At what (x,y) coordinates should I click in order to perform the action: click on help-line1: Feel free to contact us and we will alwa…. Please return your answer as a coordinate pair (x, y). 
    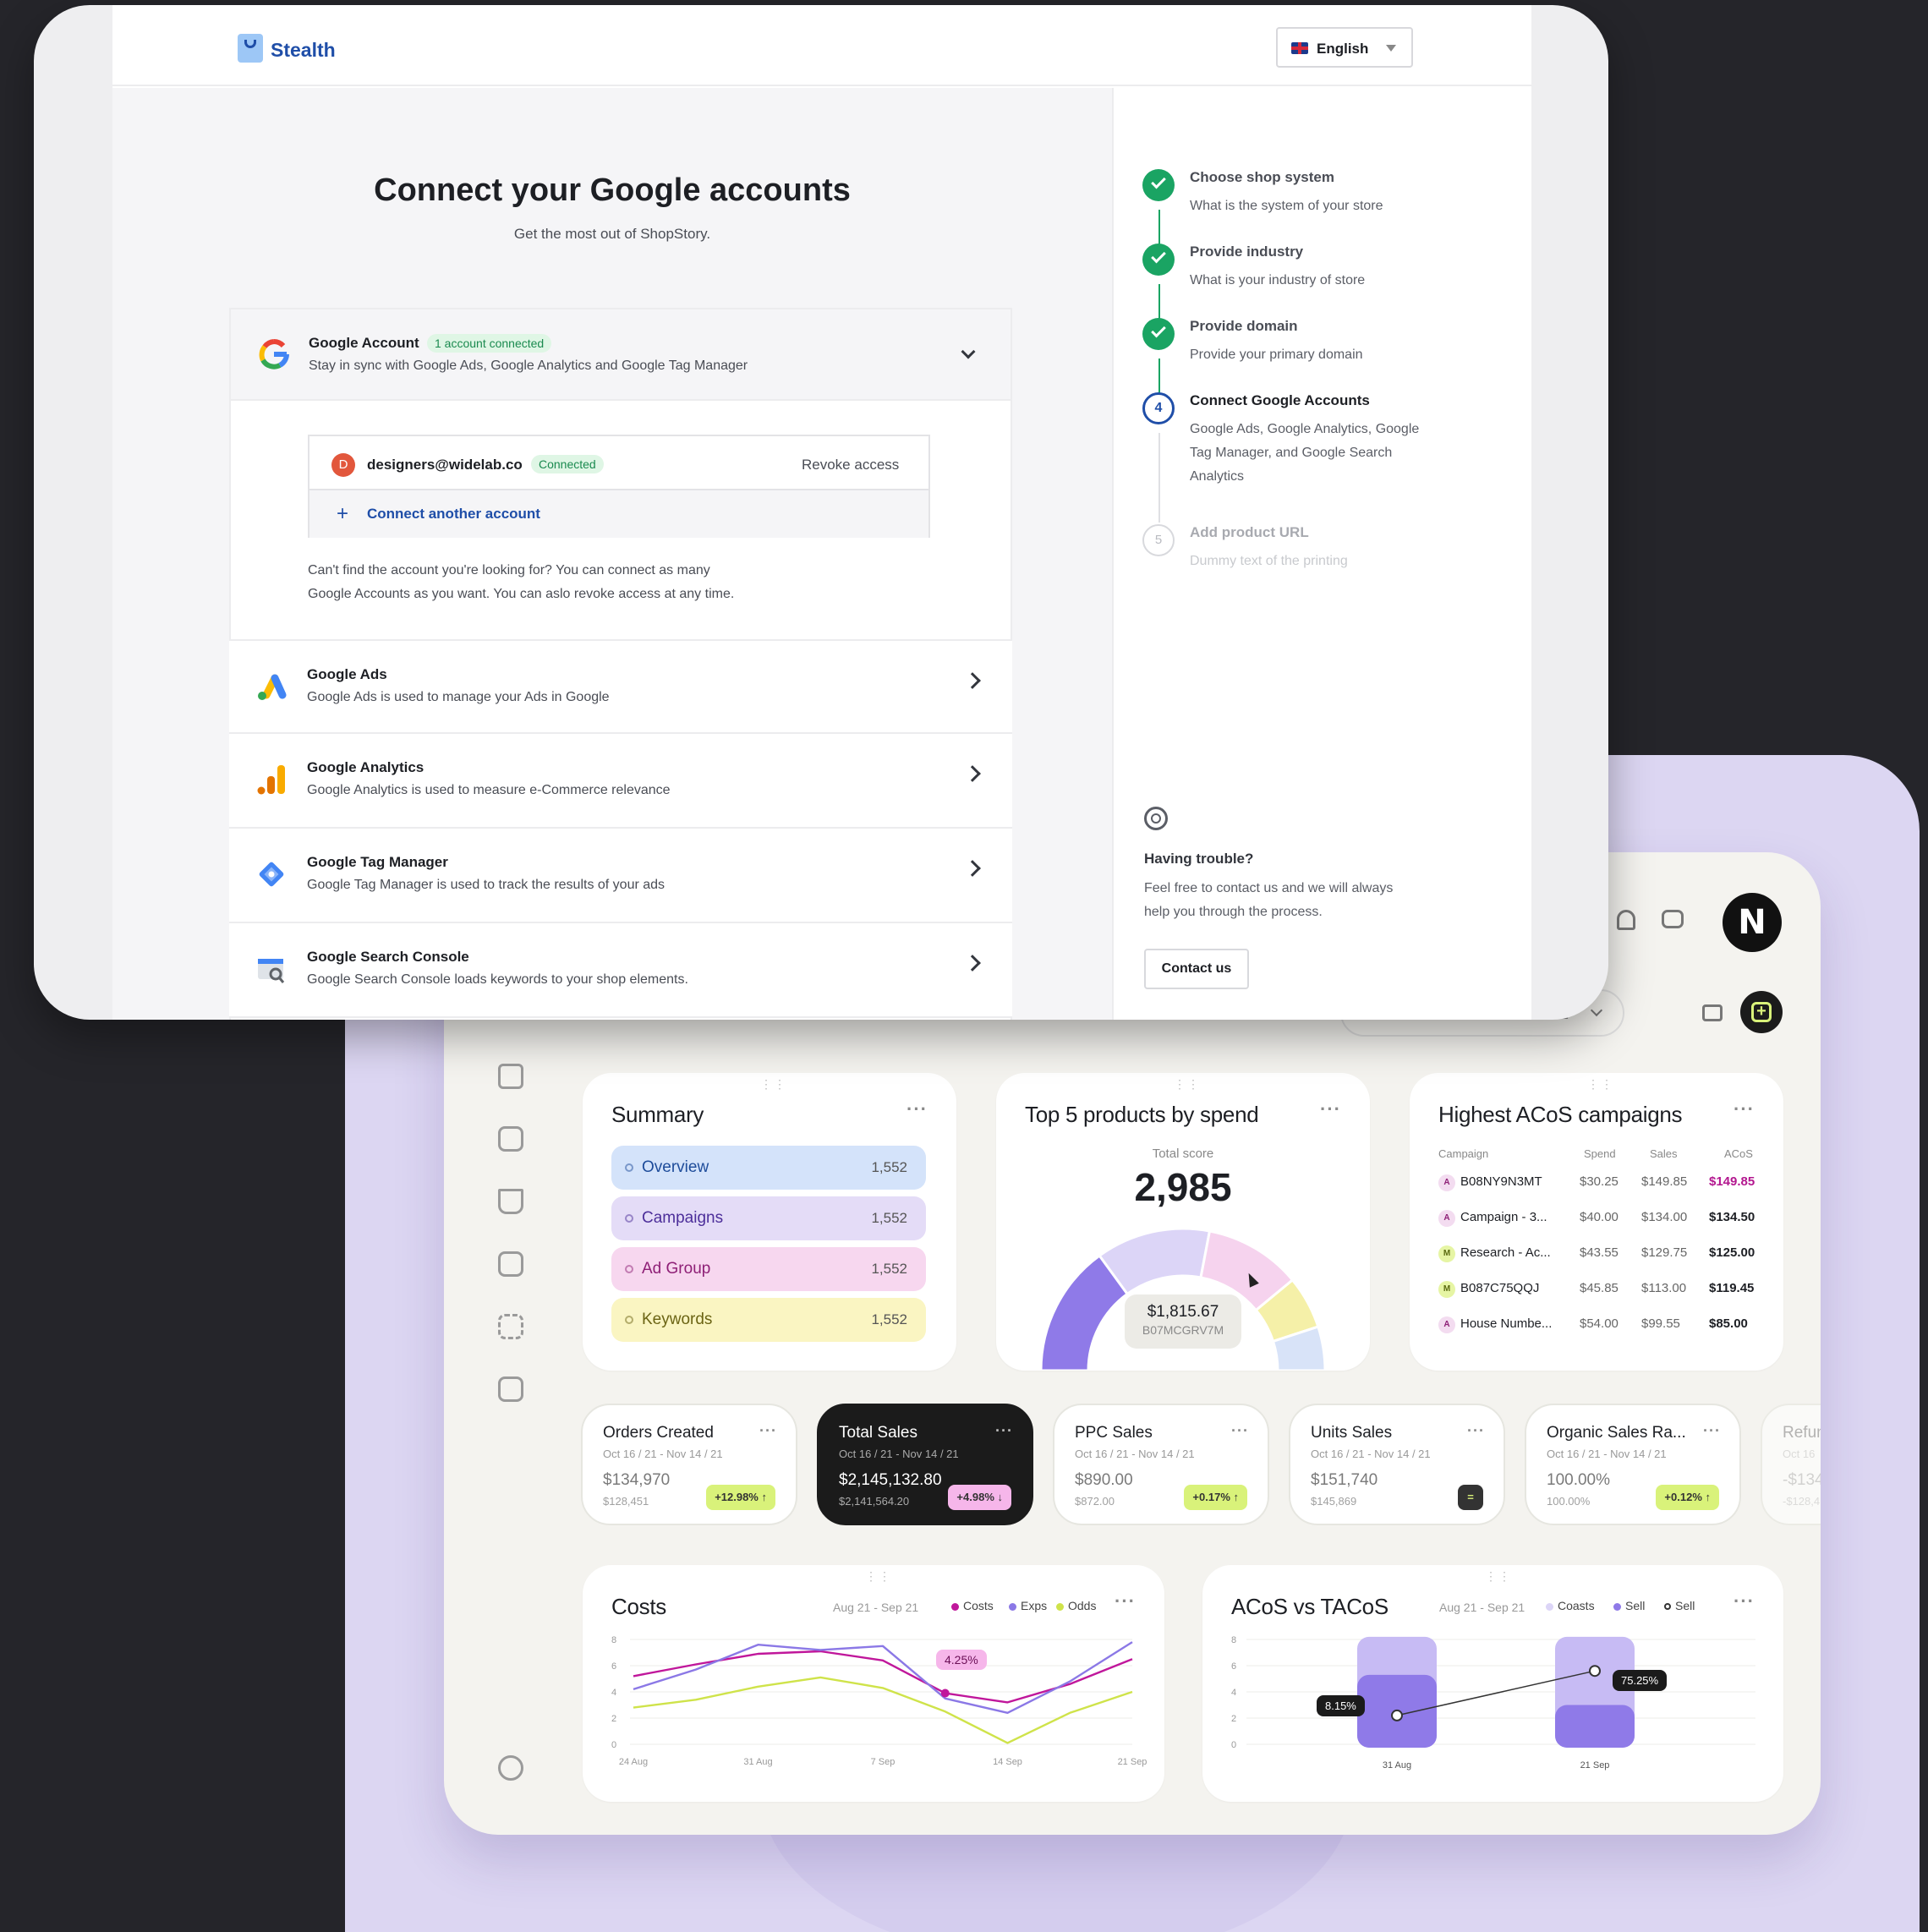
    Looking at the image, I should click on (1269, 888).